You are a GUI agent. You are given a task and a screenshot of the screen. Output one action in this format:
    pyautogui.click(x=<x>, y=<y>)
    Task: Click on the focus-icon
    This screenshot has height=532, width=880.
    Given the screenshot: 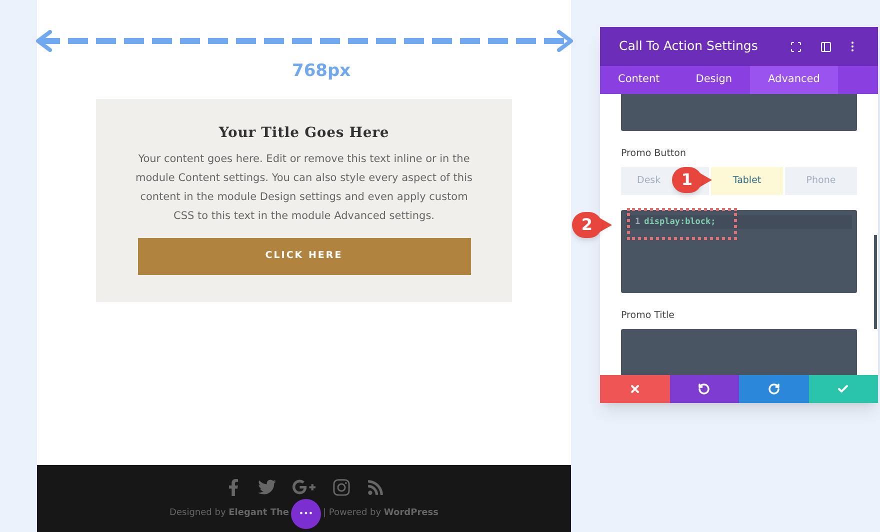 What is the action you would take?
    pyautogui.click(x=796, y=46)
    